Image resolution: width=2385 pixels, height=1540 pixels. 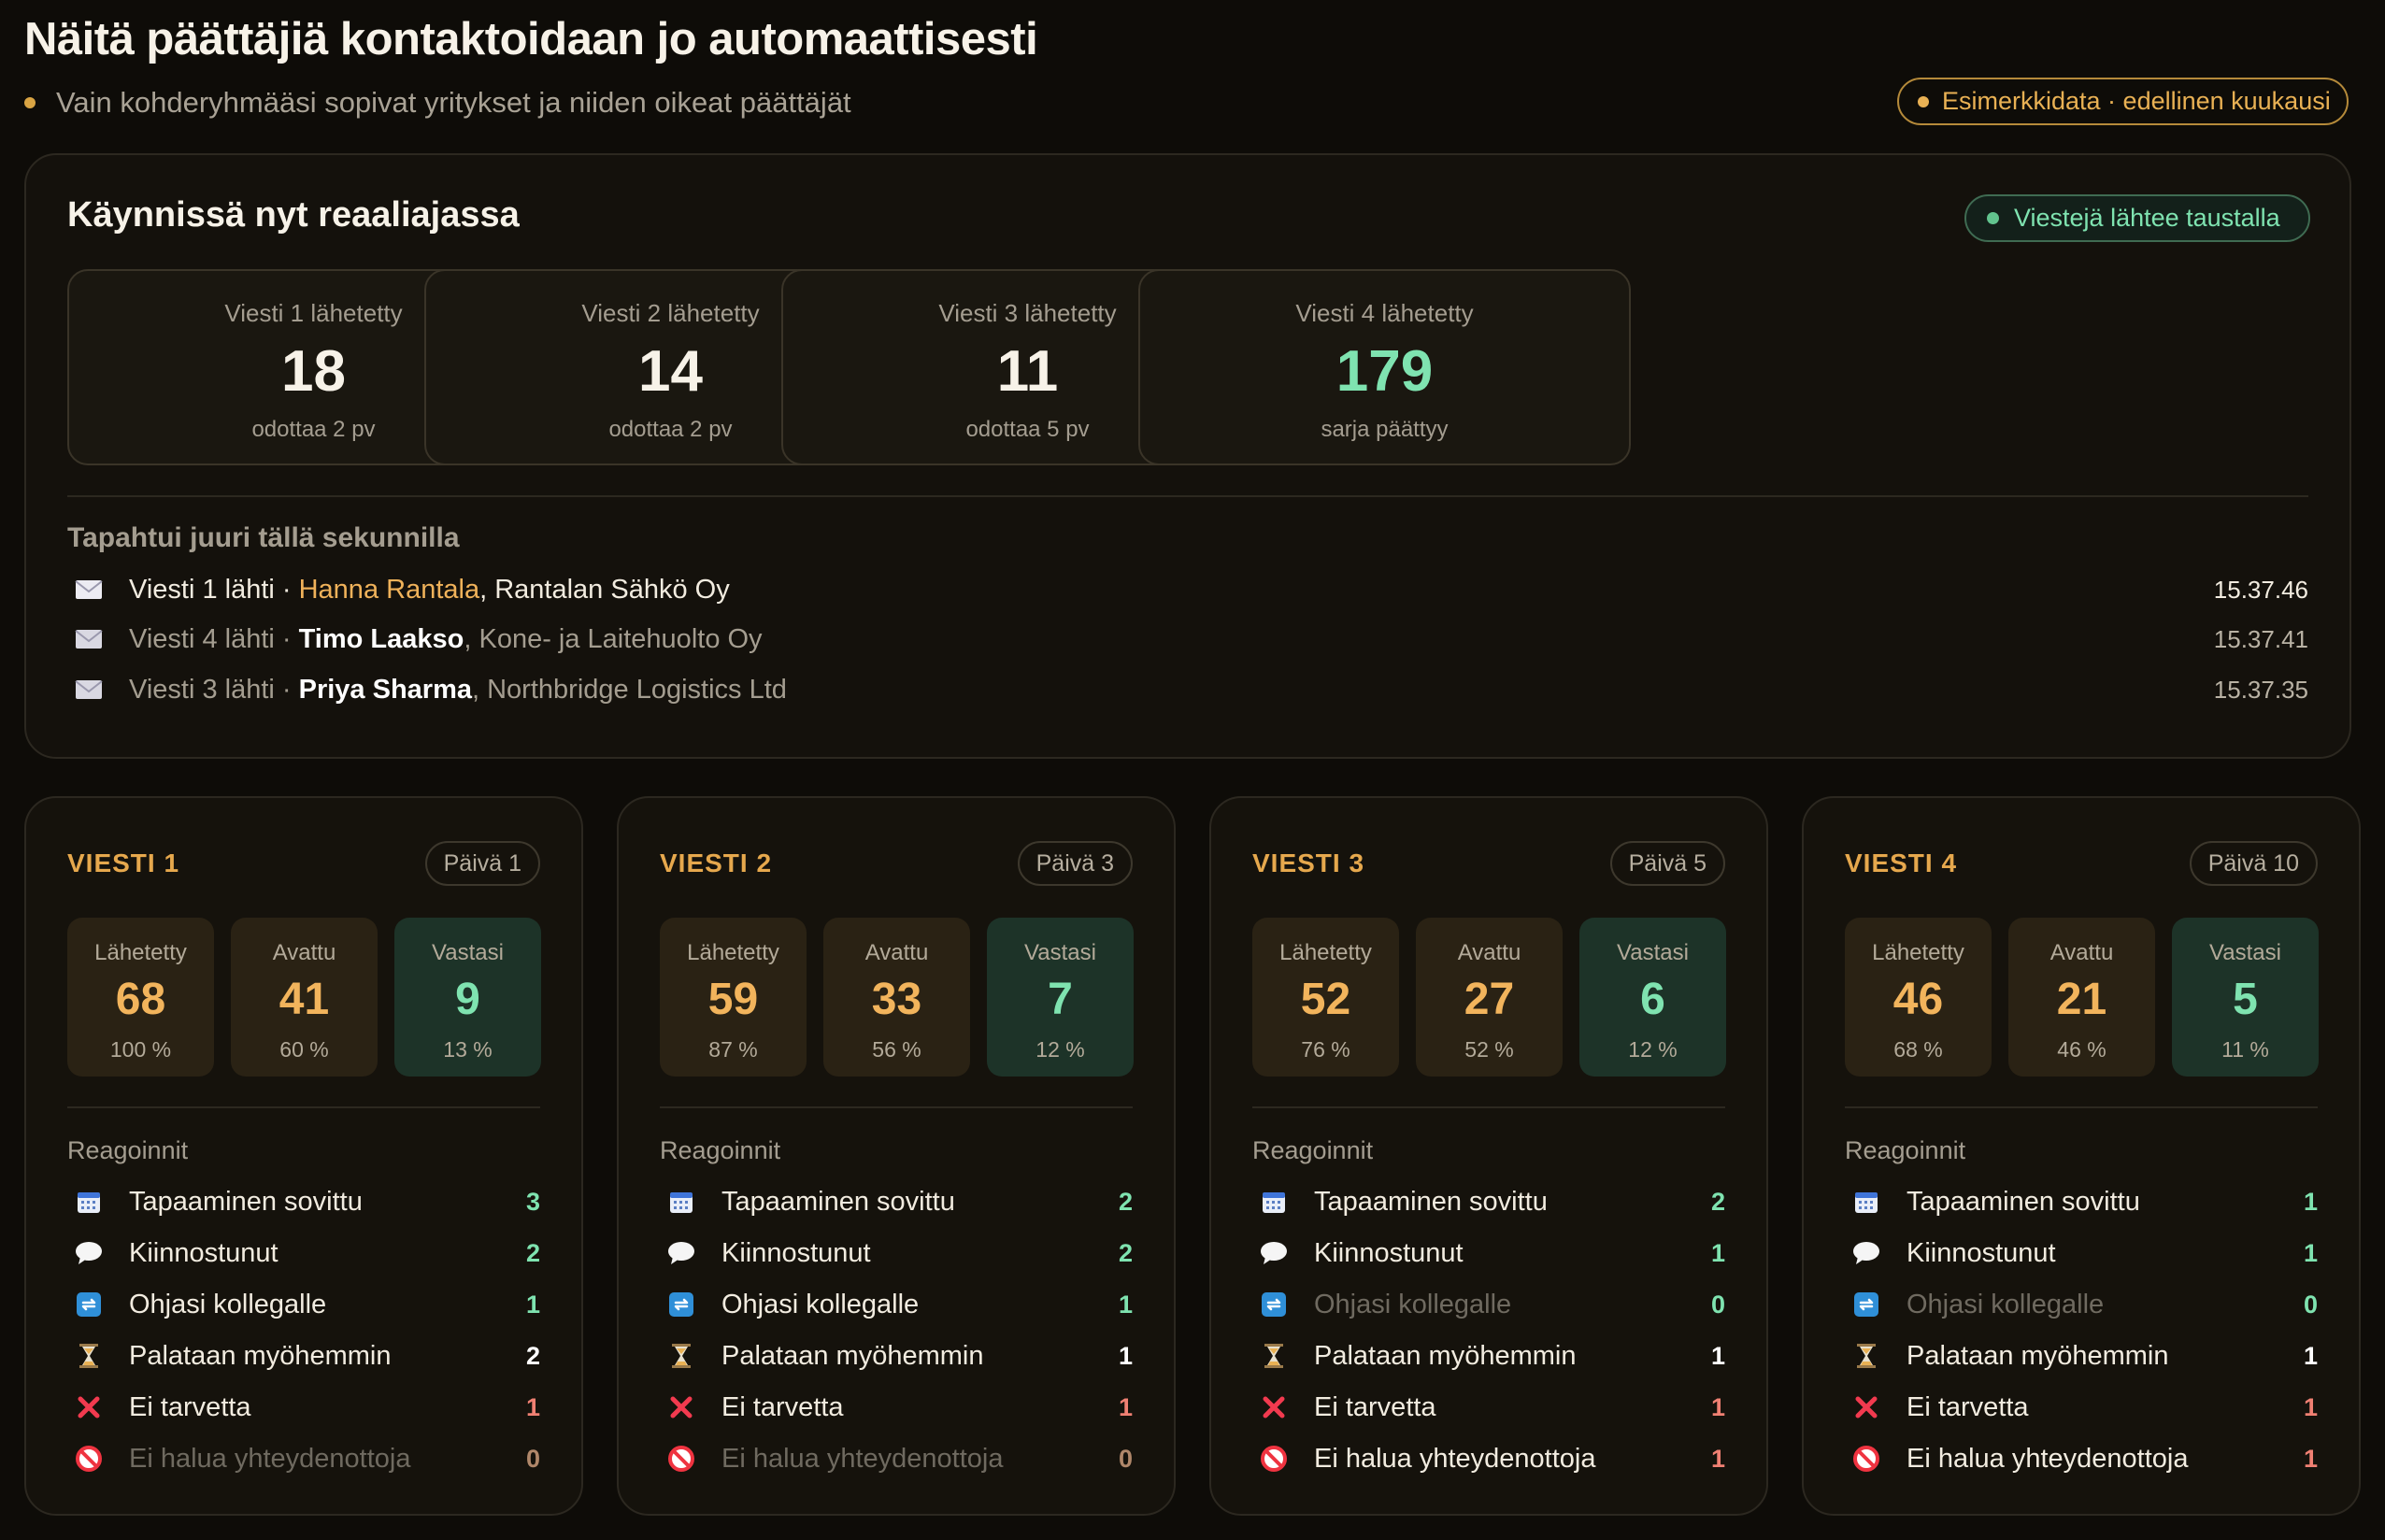 I want to click on event-prefix: Viesti 1 lähti ·, so click(x=214, y=589).